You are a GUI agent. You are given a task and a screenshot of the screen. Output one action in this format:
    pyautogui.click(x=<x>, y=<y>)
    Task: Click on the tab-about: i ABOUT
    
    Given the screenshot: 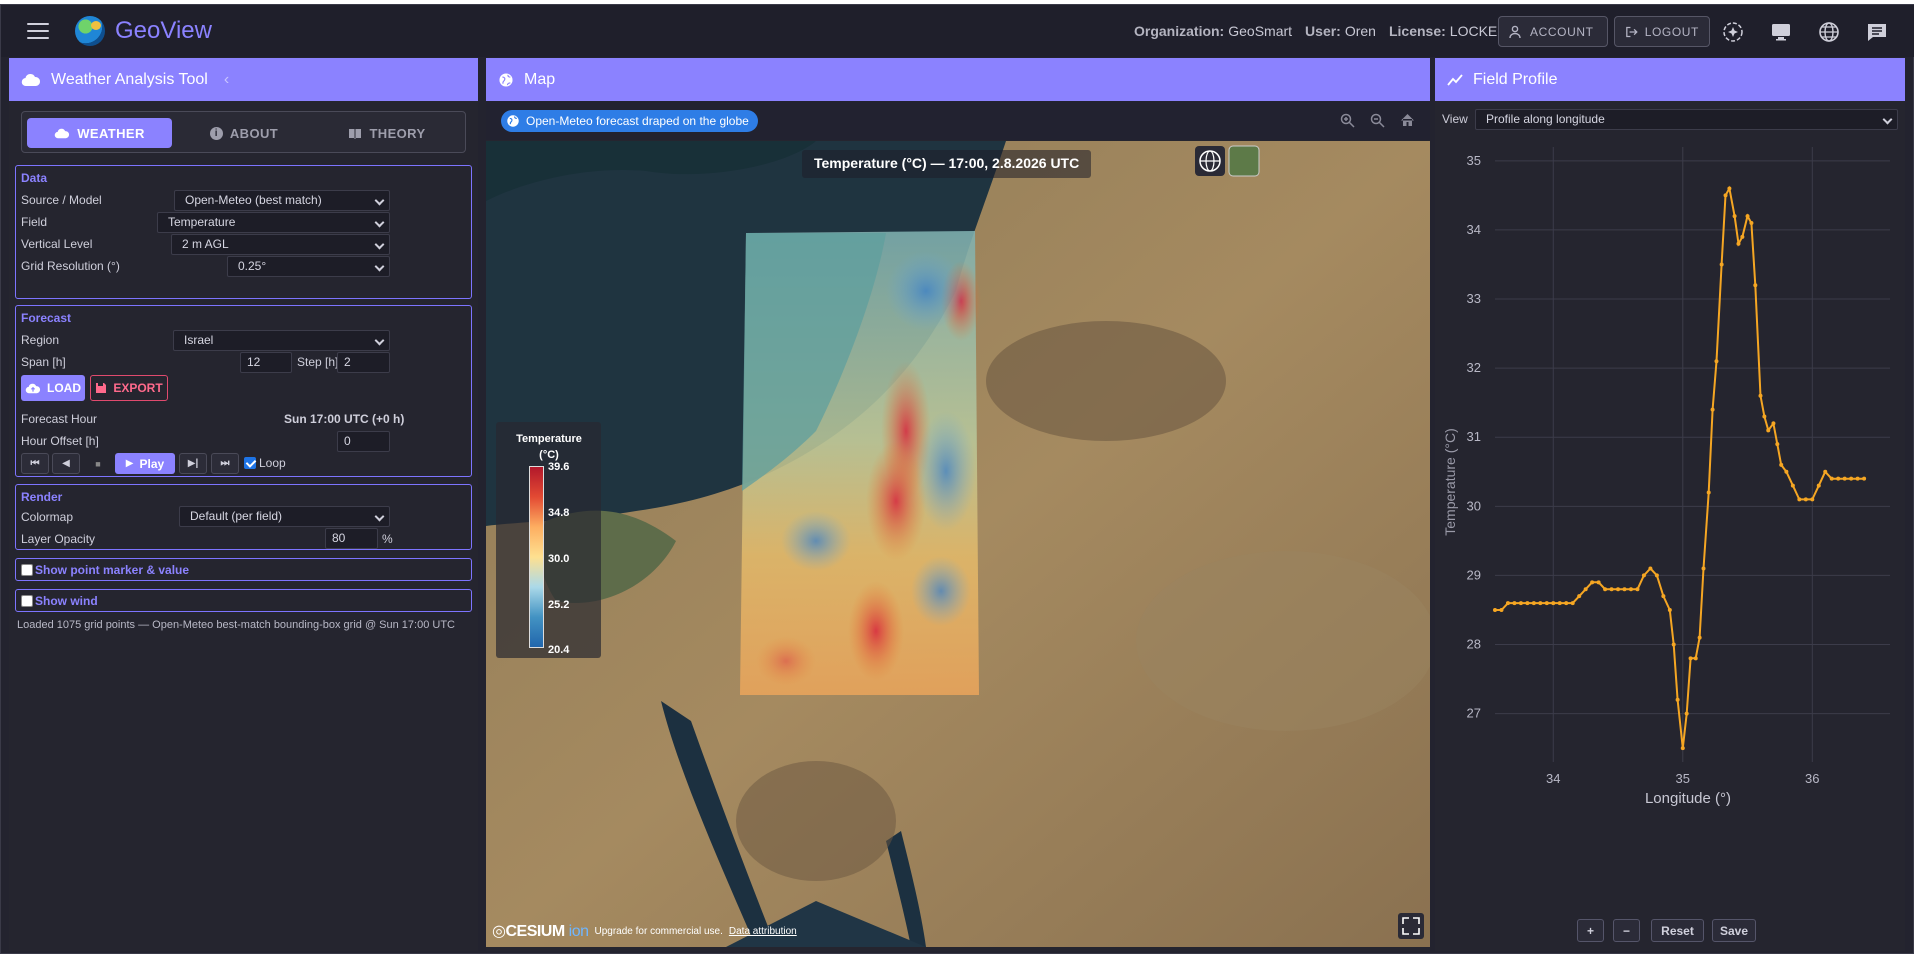 What is the action you would take?
    pyautogui.click(x=244, y=133)
    